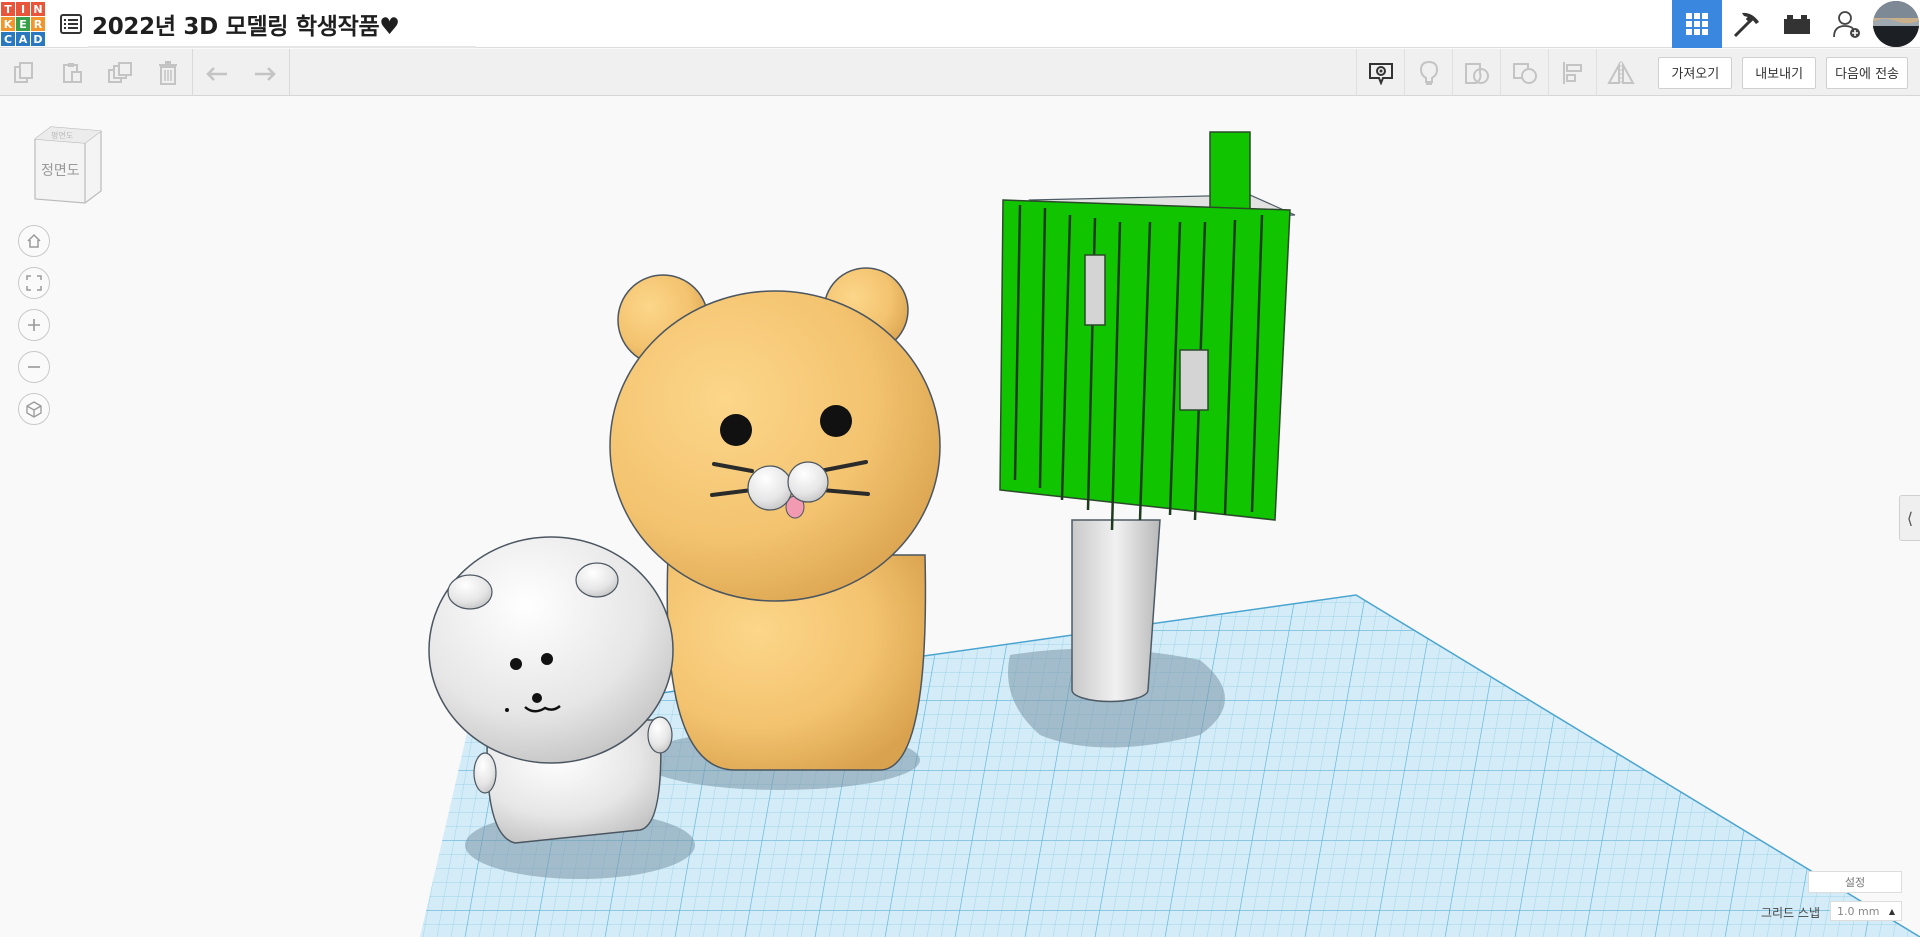 The height and width of the screenshot is (937, 1920). I want to click on undo-icon, so click(217, 72).